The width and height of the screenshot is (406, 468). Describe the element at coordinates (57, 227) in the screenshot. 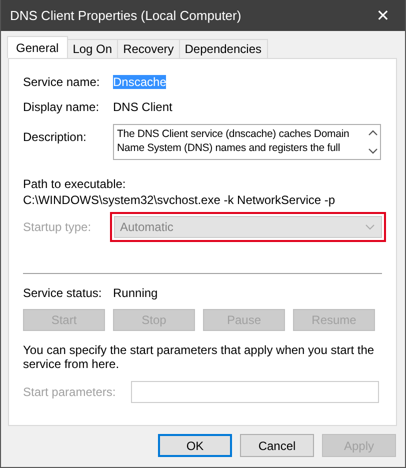

I see `field-label: Startup type:` at that location.